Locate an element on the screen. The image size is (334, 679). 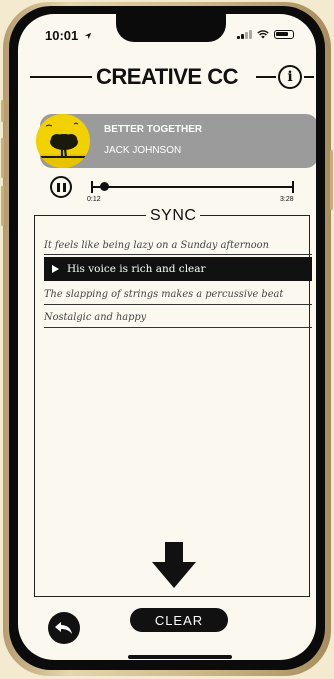
pause-button is located at coordinates (61, 187).